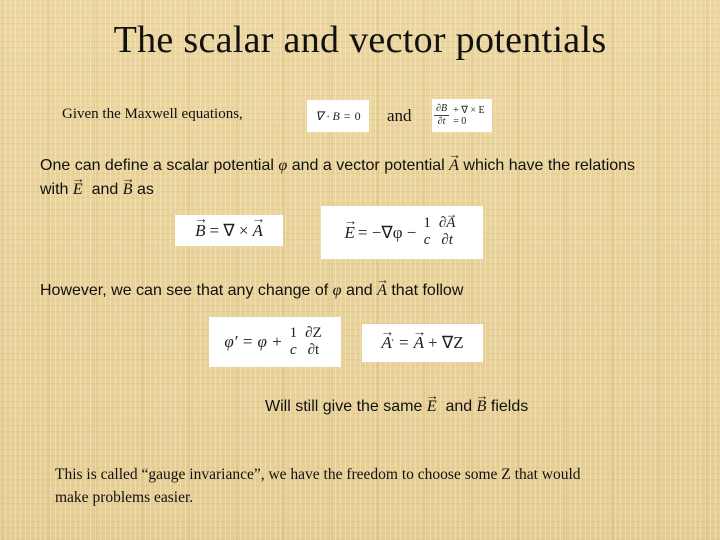 The width and height of the screenshot is (720, 540). I want to click on intro-line-2: with E and B as, so click(97, 190).